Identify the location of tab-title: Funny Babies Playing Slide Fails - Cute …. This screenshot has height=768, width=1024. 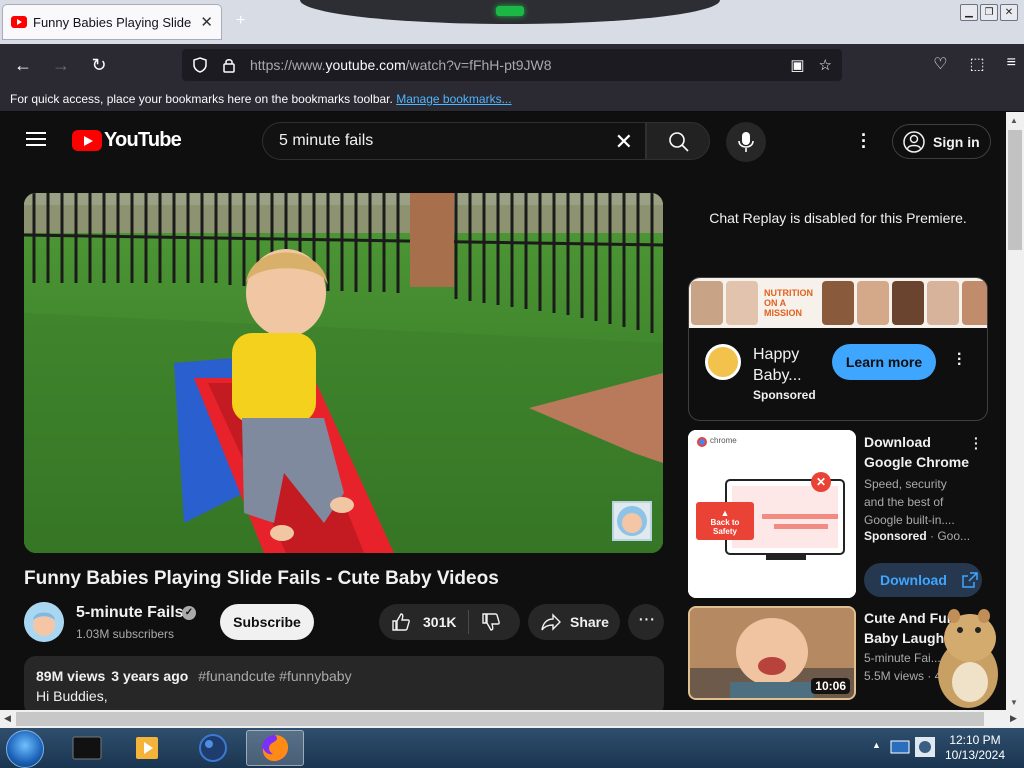
(113, 22).